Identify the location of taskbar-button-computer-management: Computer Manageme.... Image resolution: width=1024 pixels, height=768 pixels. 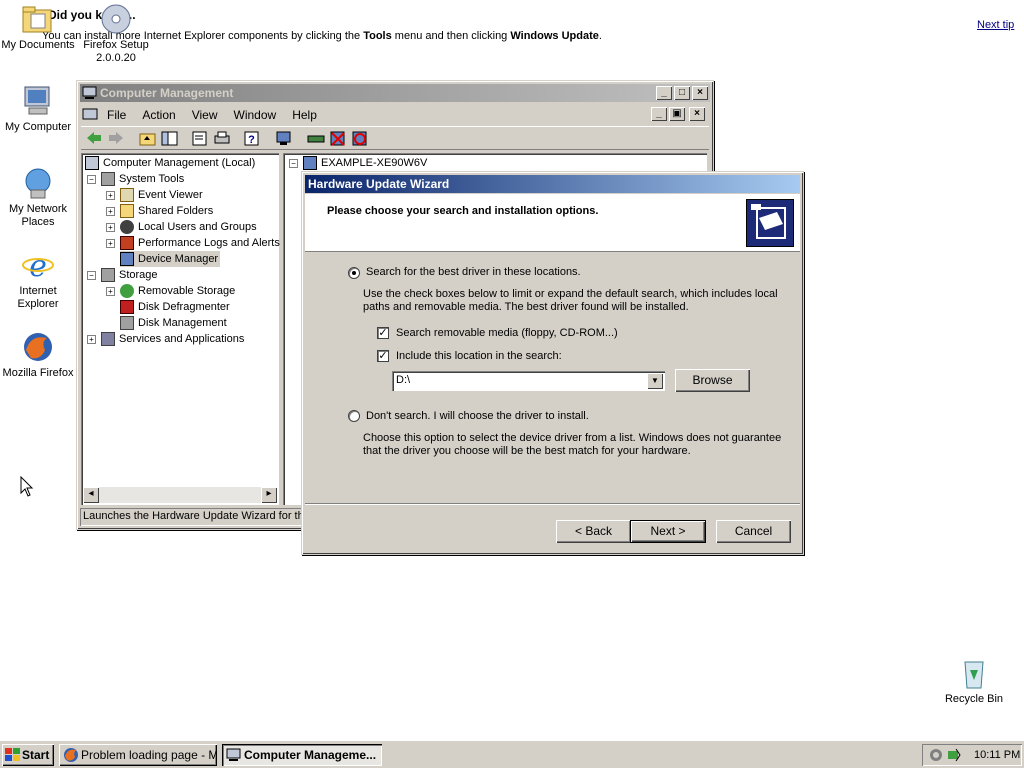
(302, 755).